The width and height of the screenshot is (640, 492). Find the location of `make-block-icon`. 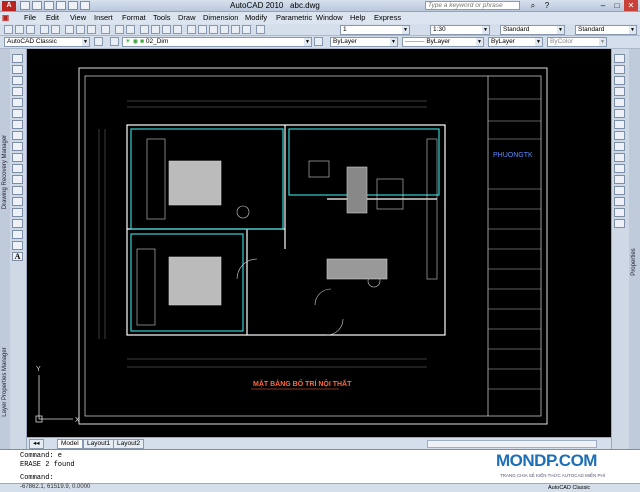

make-block-icon is located at coordinates (17, 190).